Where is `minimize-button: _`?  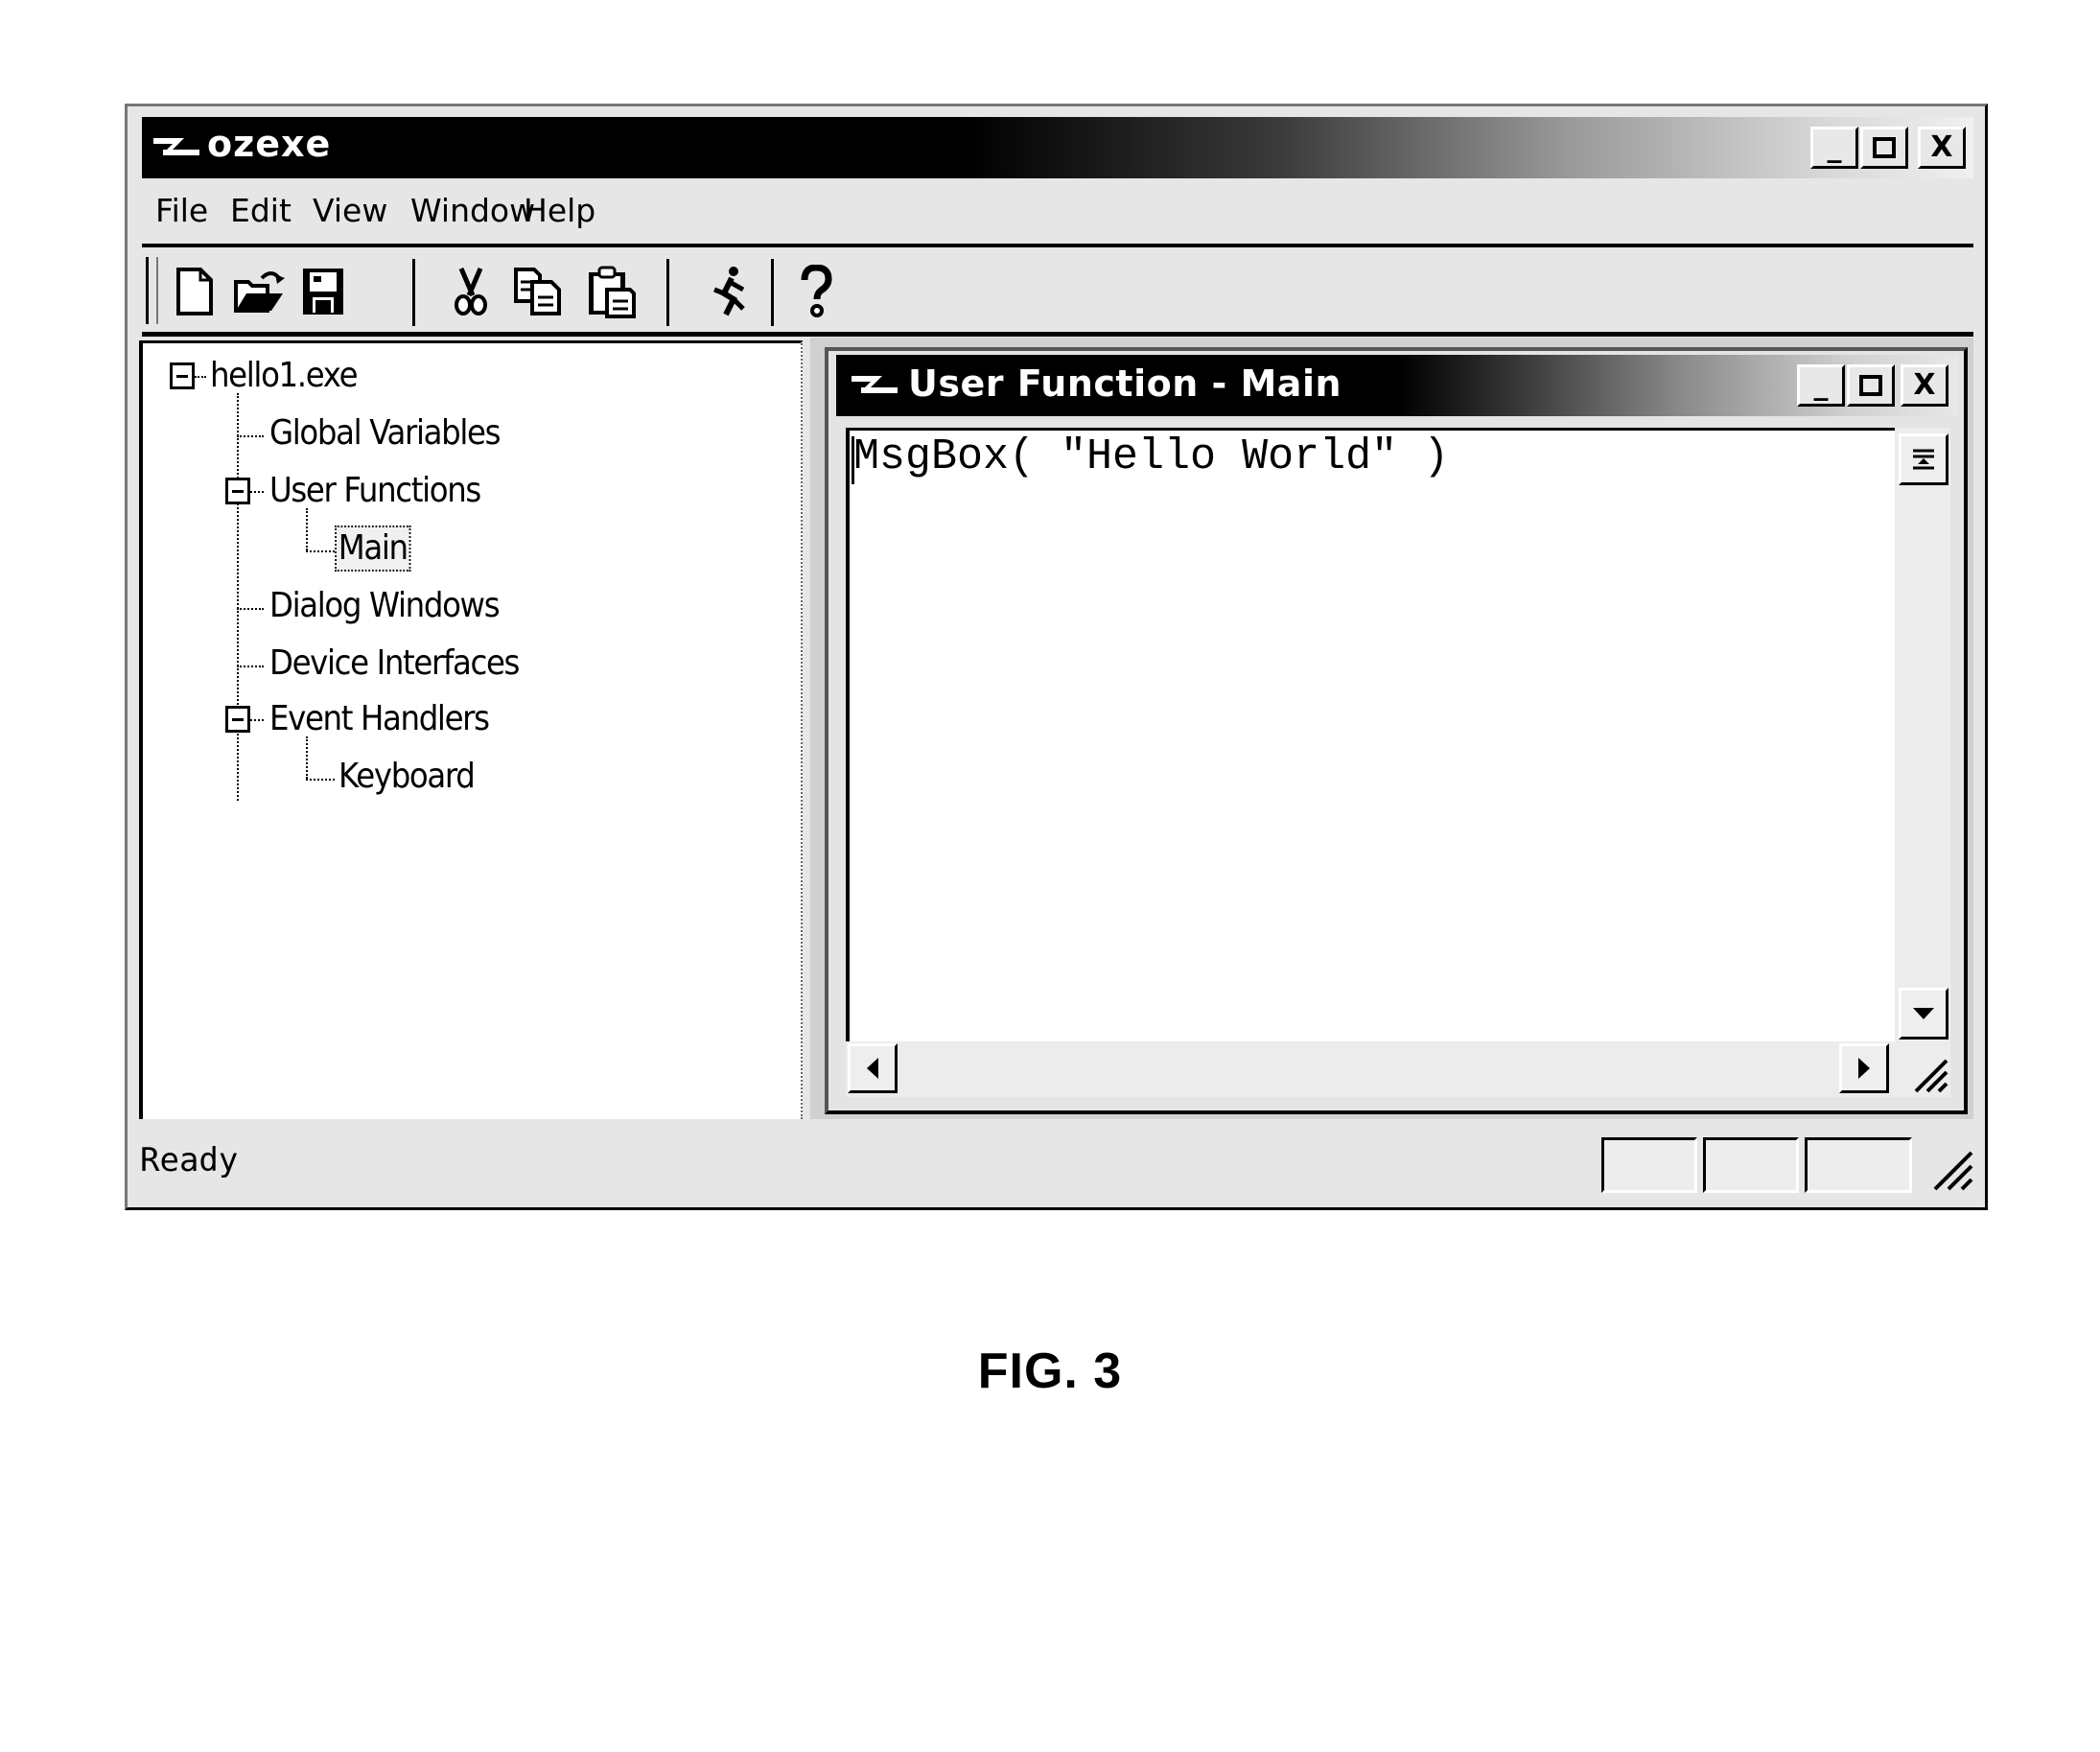 minimize-button: _ is located at coordinates (1834, 148).